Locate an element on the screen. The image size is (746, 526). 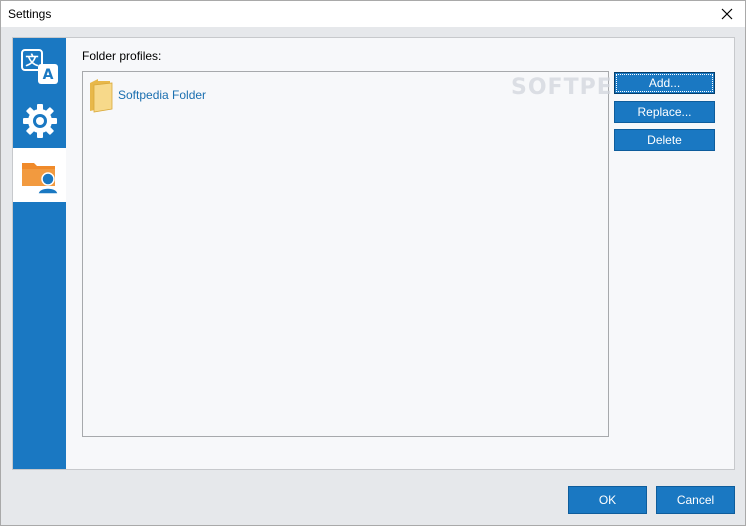
sidebar-item-general is located at coordinates (39, 121).